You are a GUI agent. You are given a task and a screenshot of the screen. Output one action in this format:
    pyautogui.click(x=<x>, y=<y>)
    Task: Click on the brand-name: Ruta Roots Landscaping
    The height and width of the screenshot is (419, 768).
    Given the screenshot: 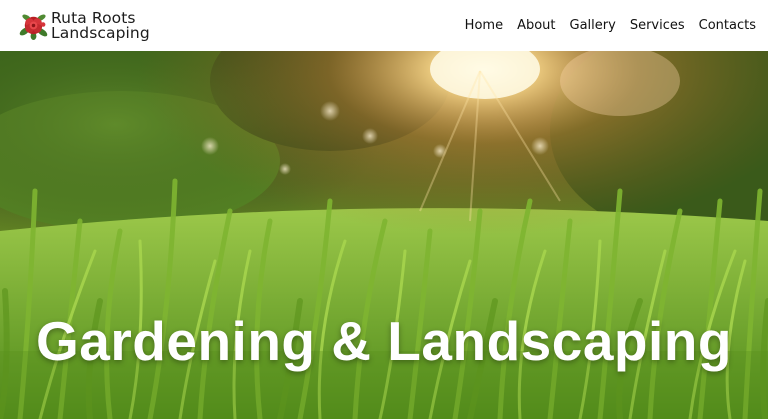 What is the action you would take?
    pyautogui.click(x=100, y=26)
    